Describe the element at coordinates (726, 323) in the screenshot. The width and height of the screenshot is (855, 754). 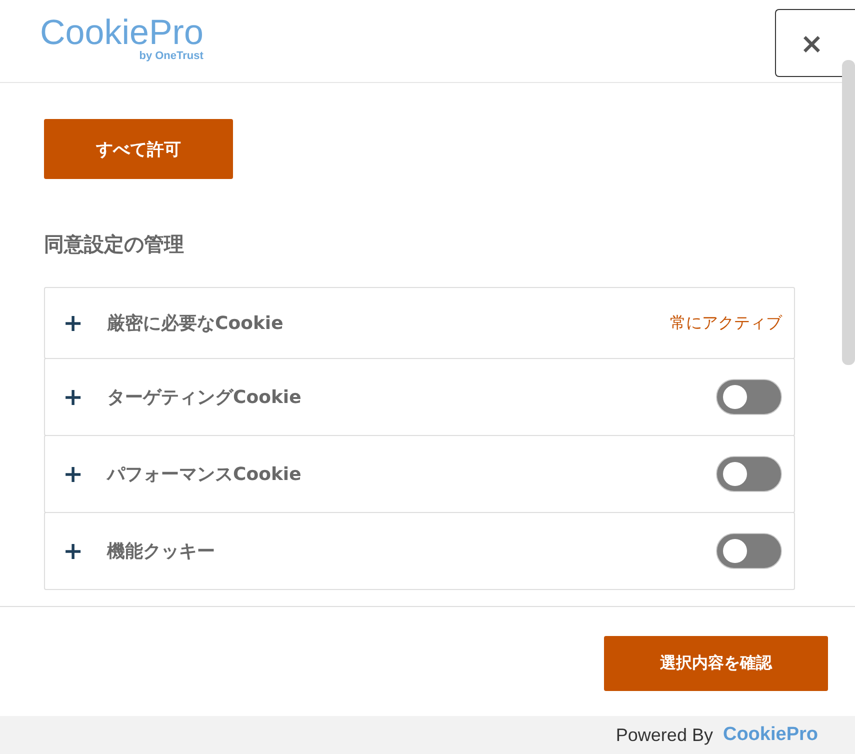
I see `status-label: 常にアクティブ` at that location.